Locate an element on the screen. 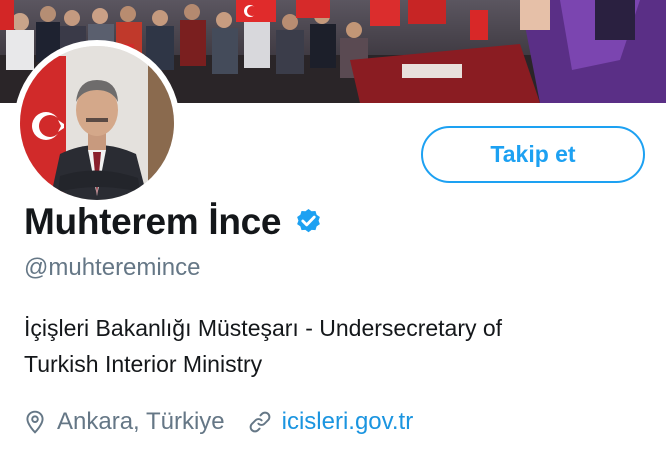 The width and height of the screenshot is (666, 452). profile-website-link: icisleri.gov.tr is located at coordinates (348, 422).